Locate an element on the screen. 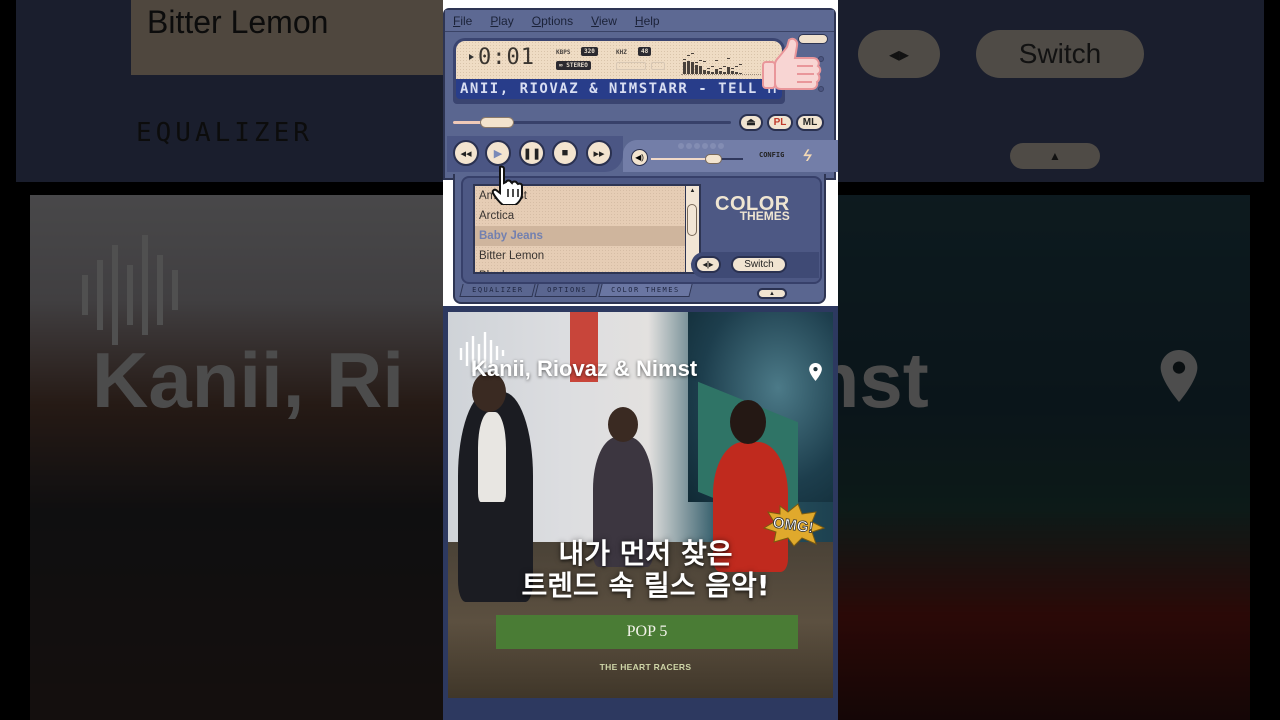 This screenshot has width=1280, height=720. reel-title-line1: 내가 먼저 찾은 is located at coordinates (645, 553).